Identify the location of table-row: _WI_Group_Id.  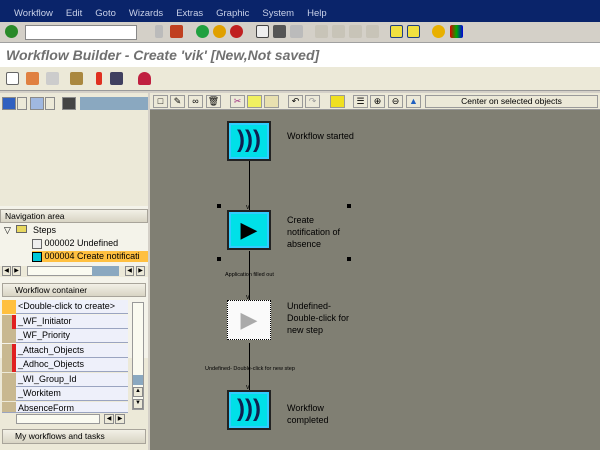
(65, 379).